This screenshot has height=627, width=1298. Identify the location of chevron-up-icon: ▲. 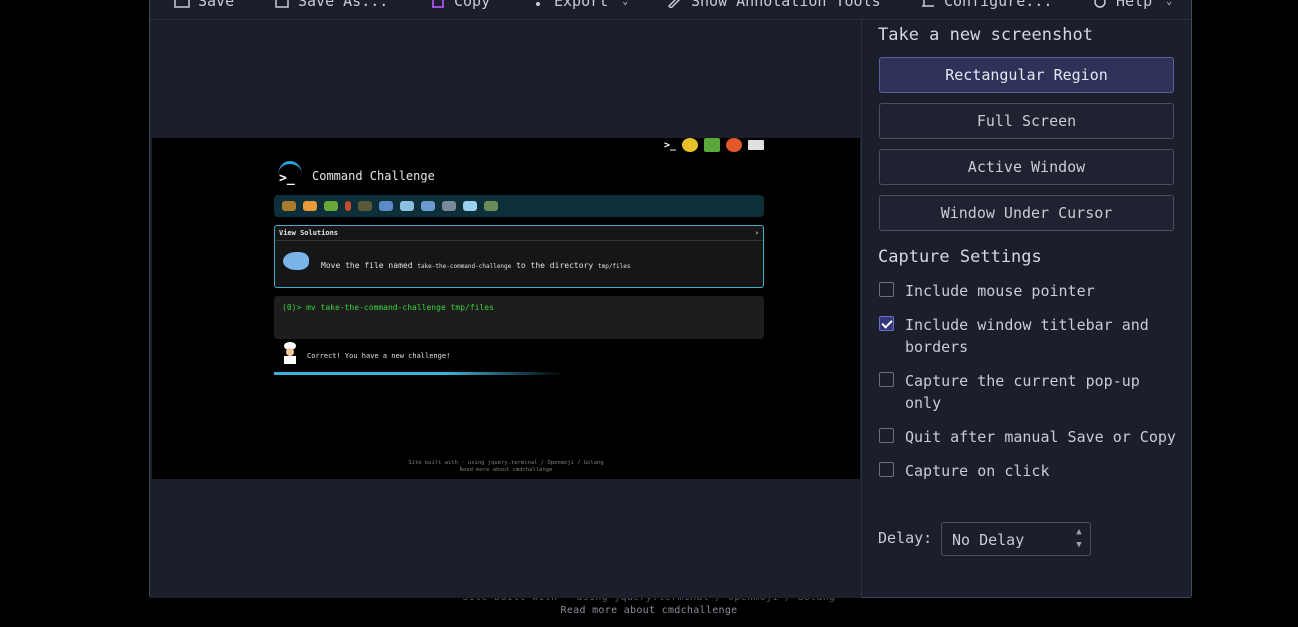
(1079, 532).